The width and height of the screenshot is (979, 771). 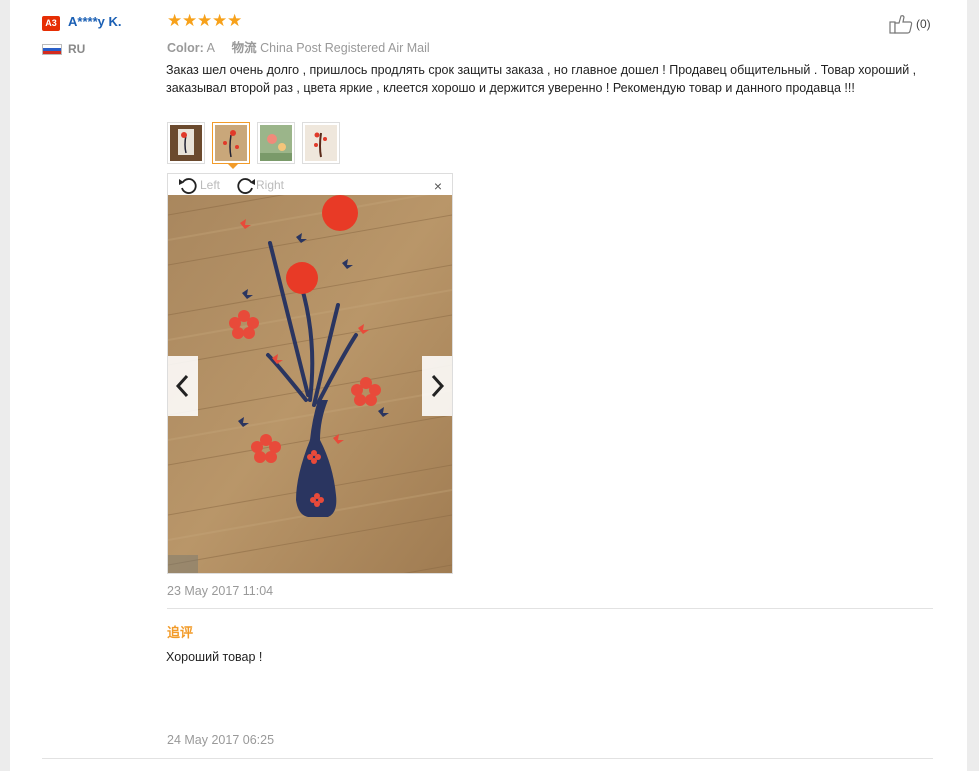 I want to click on color-label: Color:, so click(x=185, y=48).